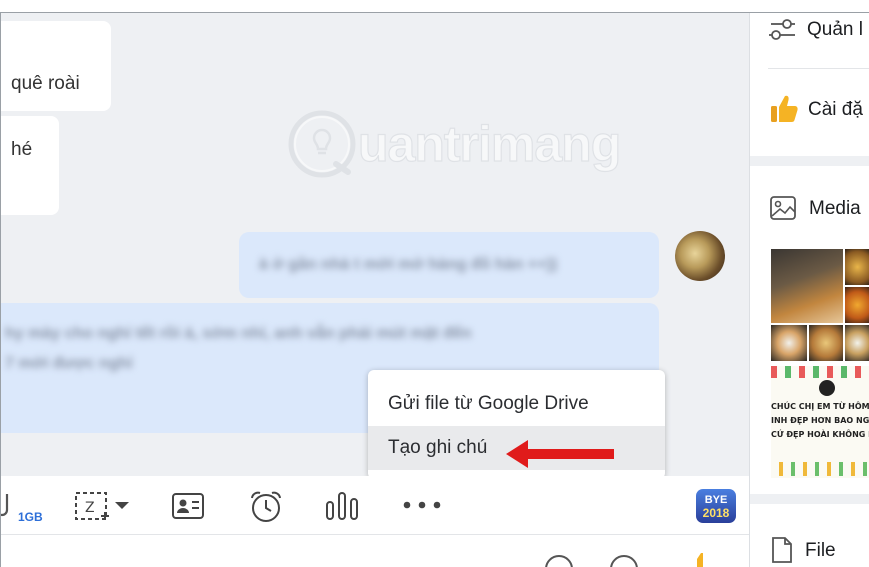 The width and height of the screenshot is (869, 567). Describe the element at coordinates (716, 500) in the screenshot. I see `bye-badge-top: BYE` at that location.